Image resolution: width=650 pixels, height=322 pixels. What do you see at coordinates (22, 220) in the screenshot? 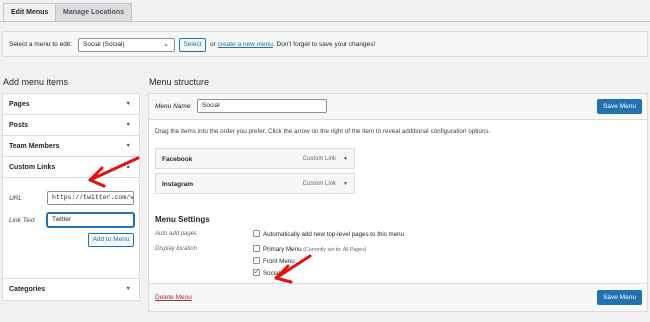
I see `link-text-label: Link Text` at bounding box center [22, 220].